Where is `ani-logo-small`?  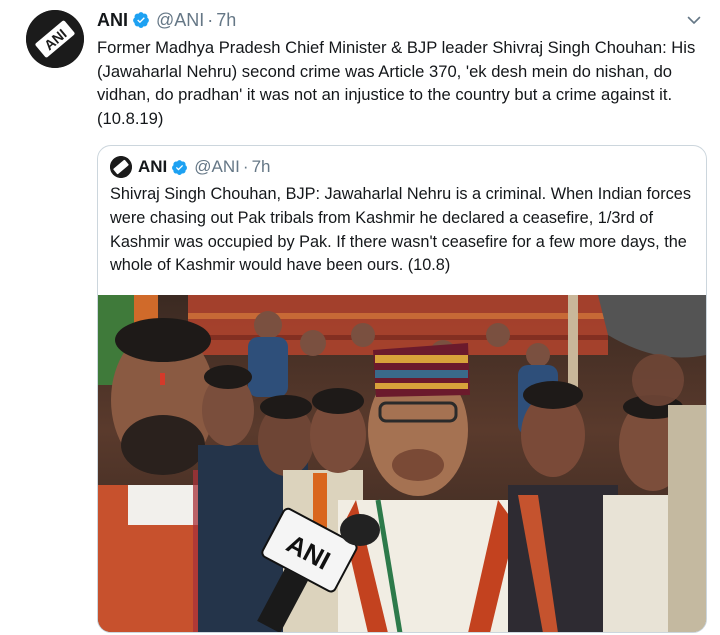 ani-logo-small is located at coordinates (121, 167).